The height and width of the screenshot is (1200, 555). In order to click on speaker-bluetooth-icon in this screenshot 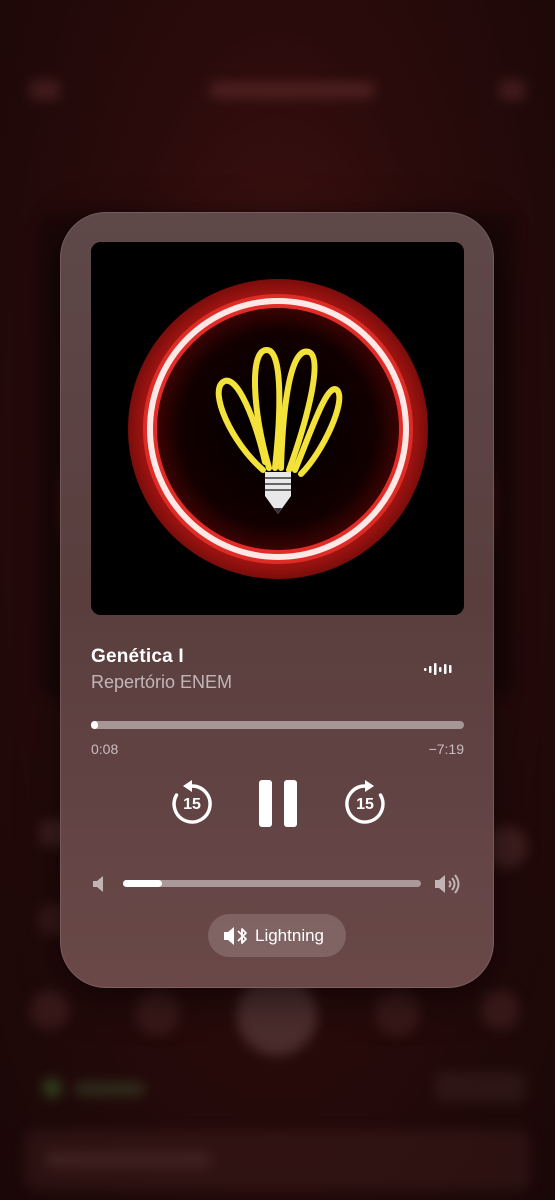, I will do `click(235, 936)`.